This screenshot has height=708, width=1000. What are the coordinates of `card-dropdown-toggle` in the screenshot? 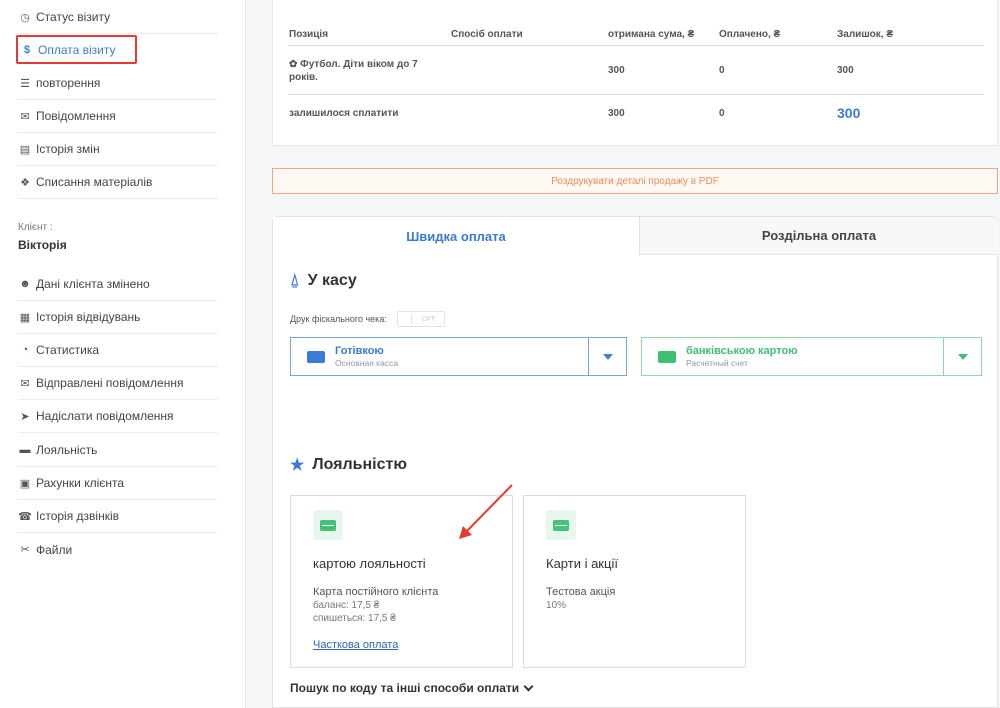 It's located at (962, 356).